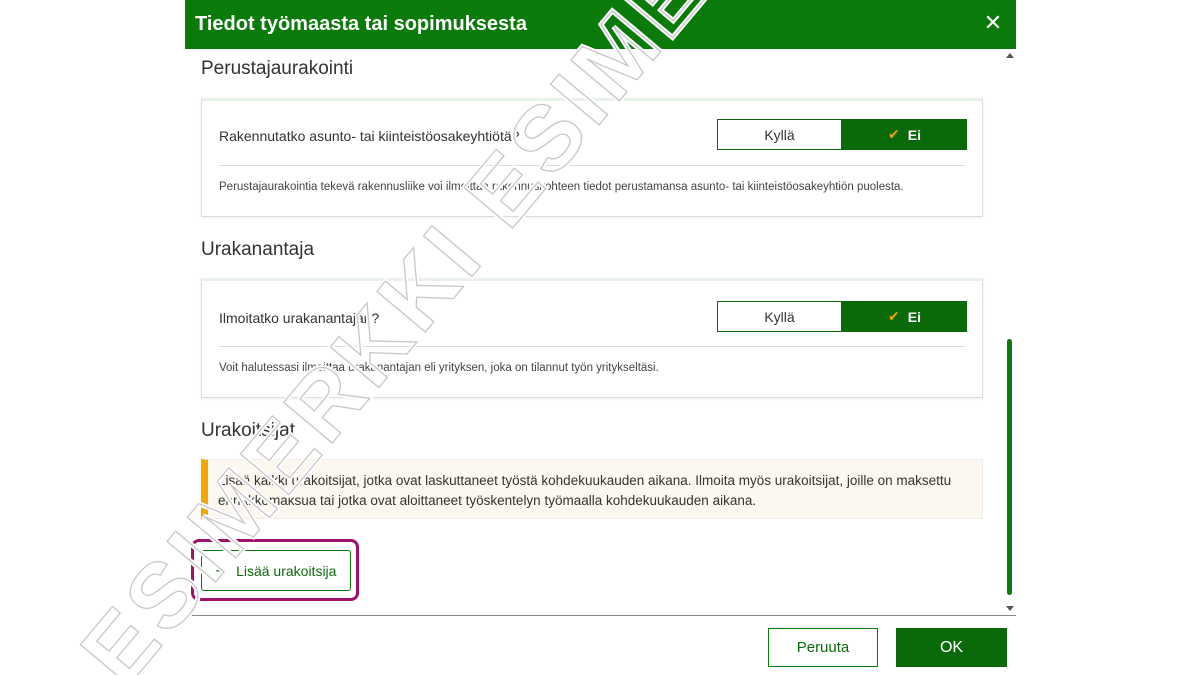 The height and width of the screenshot is (675, 1200). Describe the element at coordinates (914, 134) in the screenshot. I see `founder-no-label: Ei` at that location.